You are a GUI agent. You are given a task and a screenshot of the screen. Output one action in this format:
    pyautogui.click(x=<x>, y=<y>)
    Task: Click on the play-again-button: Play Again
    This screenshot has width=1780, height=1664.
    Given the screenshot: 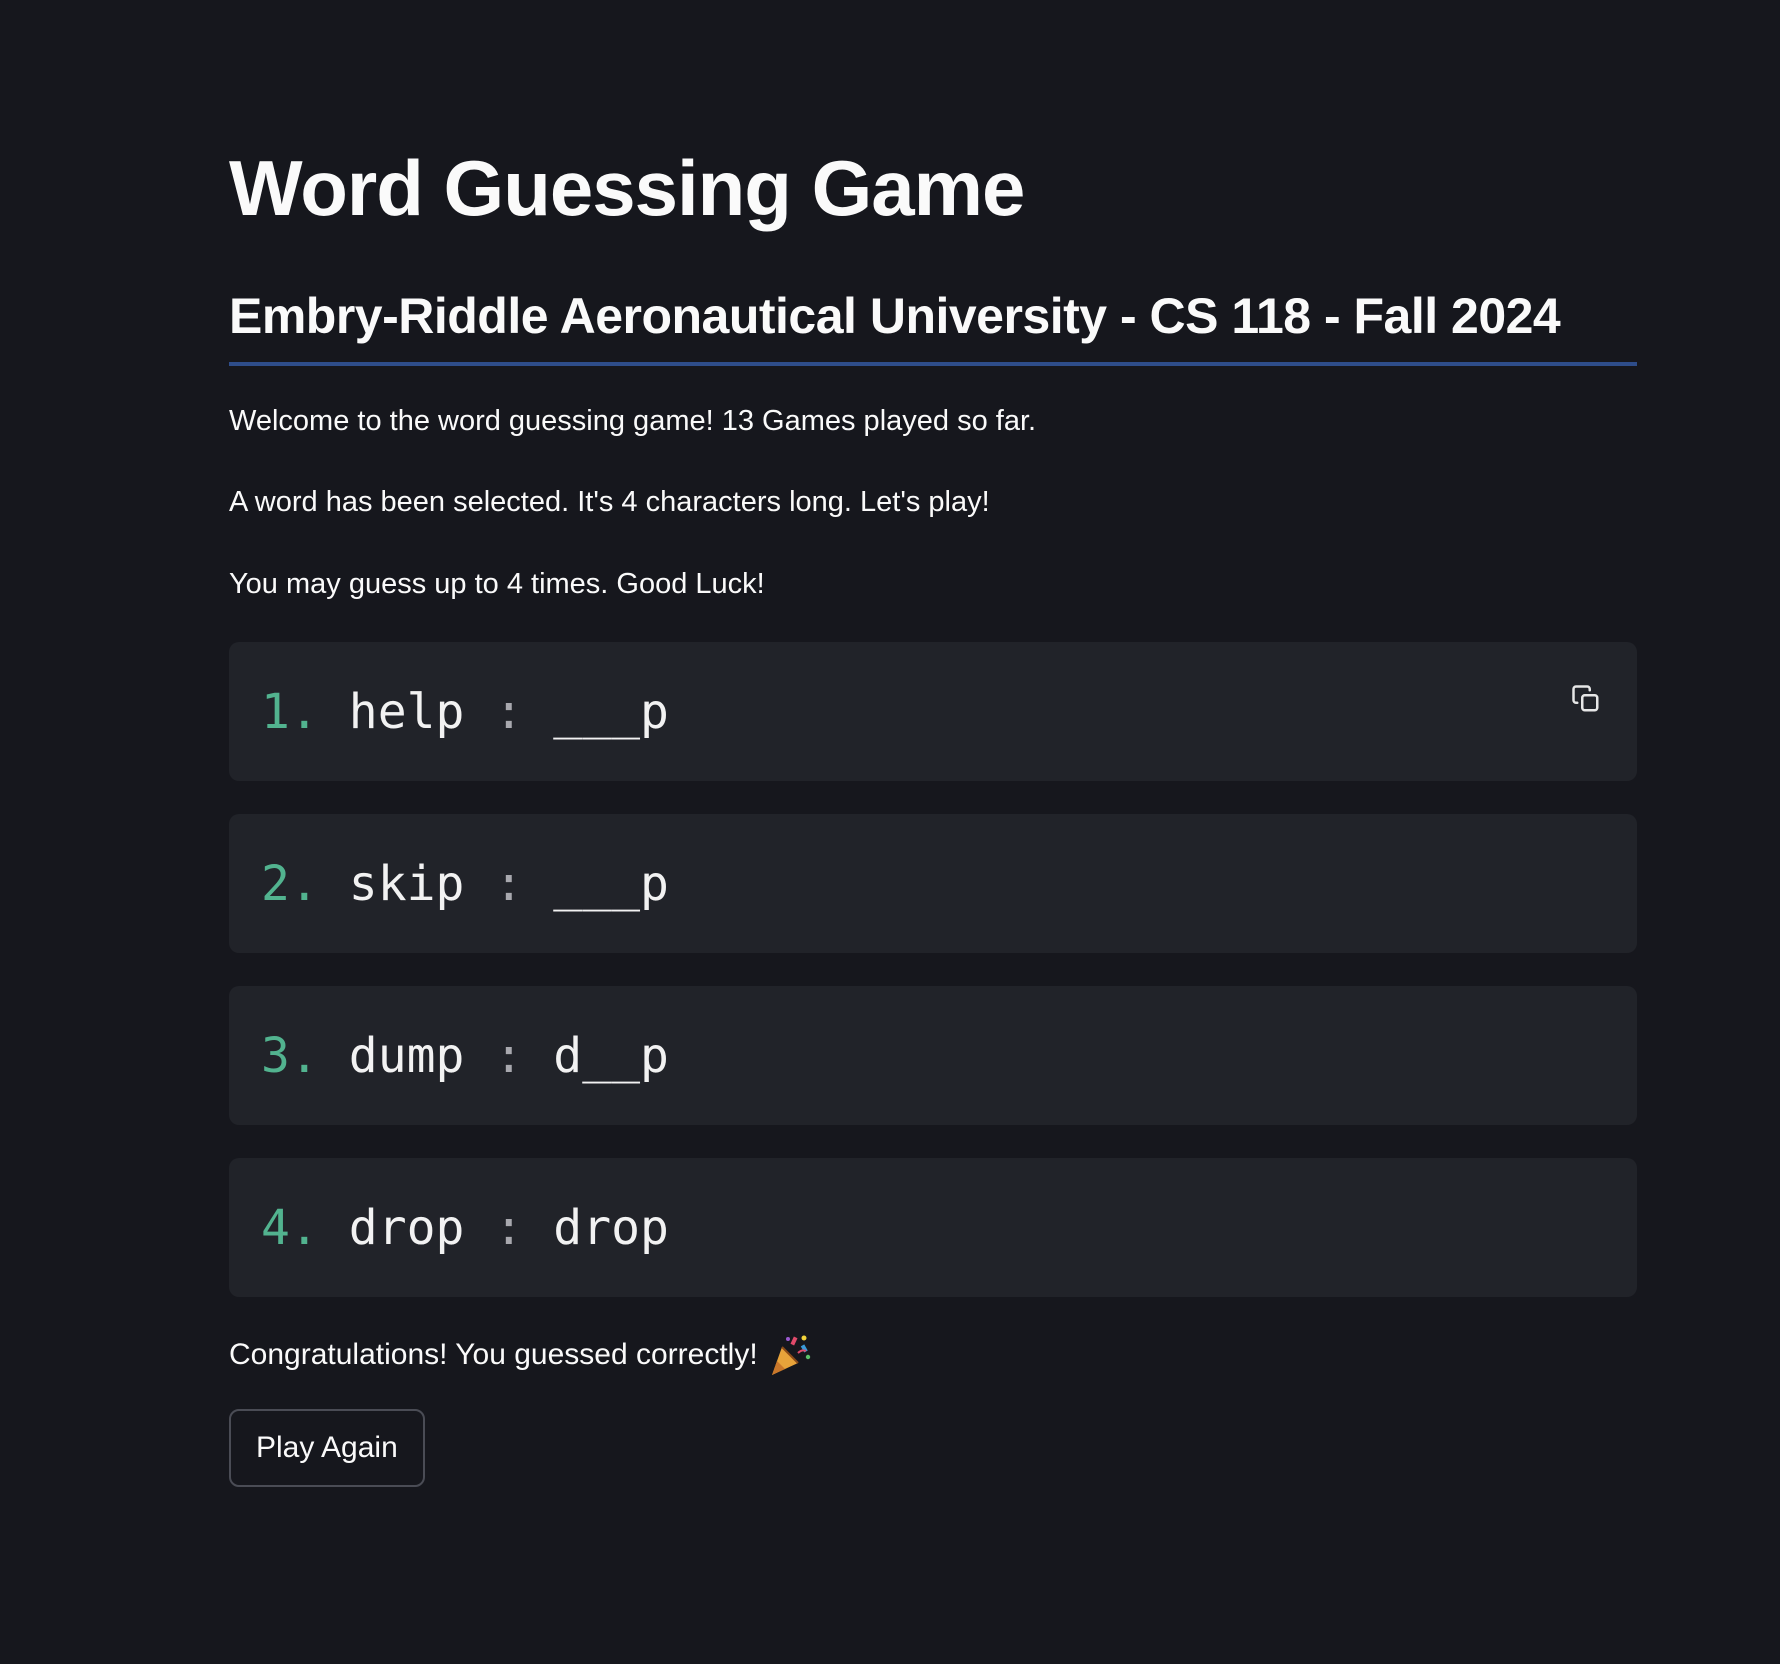 What is the action you would take?
    pyautogui.click(x=327, y=1448)
    